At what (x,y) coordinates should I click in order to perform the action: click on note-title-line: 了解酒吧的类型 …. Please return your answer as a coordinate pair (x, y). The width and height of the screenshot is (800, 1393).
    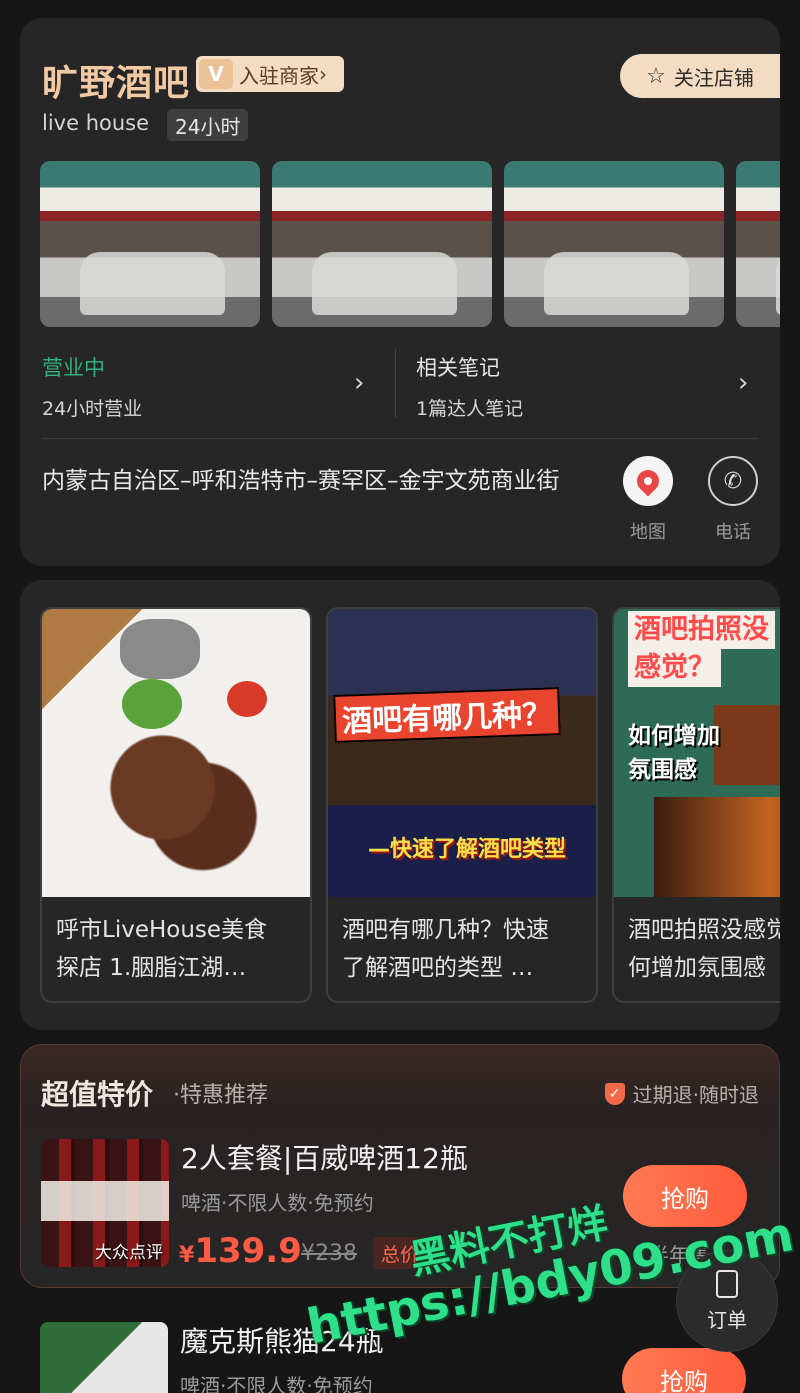
    Looking at the image, I should click on (438, 968).